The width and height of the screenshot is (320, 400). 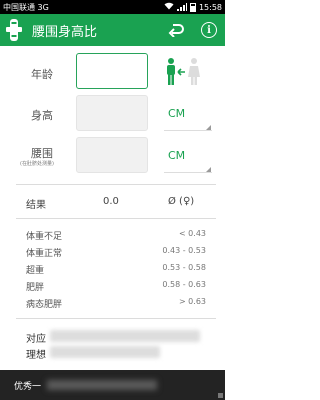 I want to click on range-row: 肥胖 0.58 - 0.63, so click(x=116, y=286).